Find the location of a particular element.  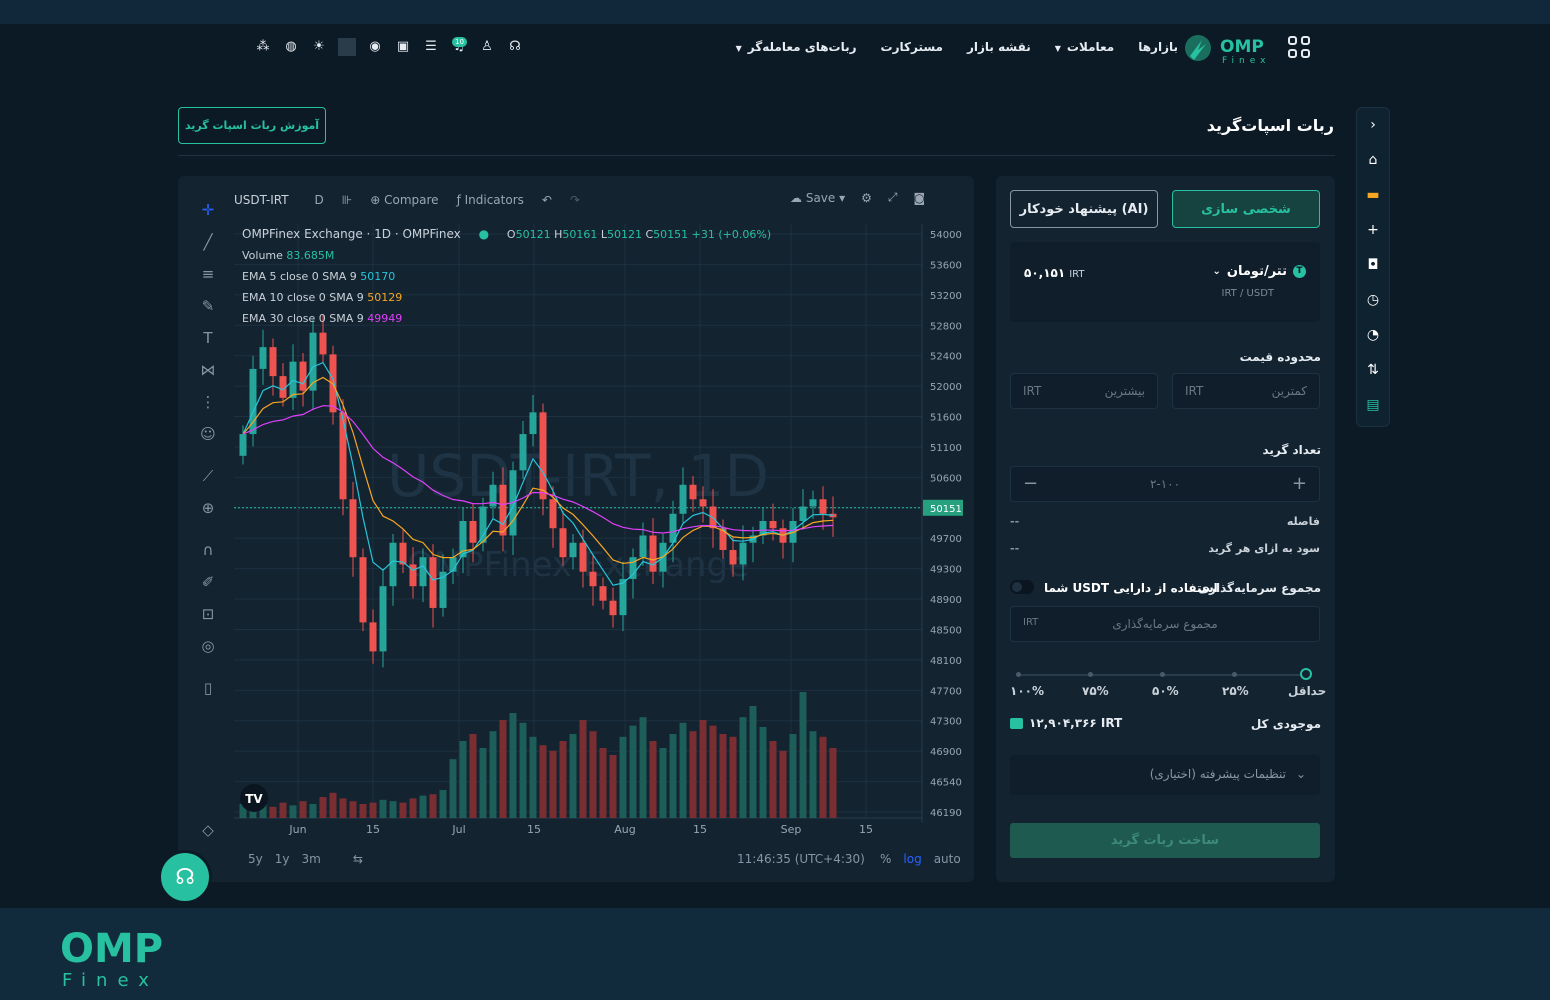

globe-icon: ◍ is located at coordinates (291, 47).